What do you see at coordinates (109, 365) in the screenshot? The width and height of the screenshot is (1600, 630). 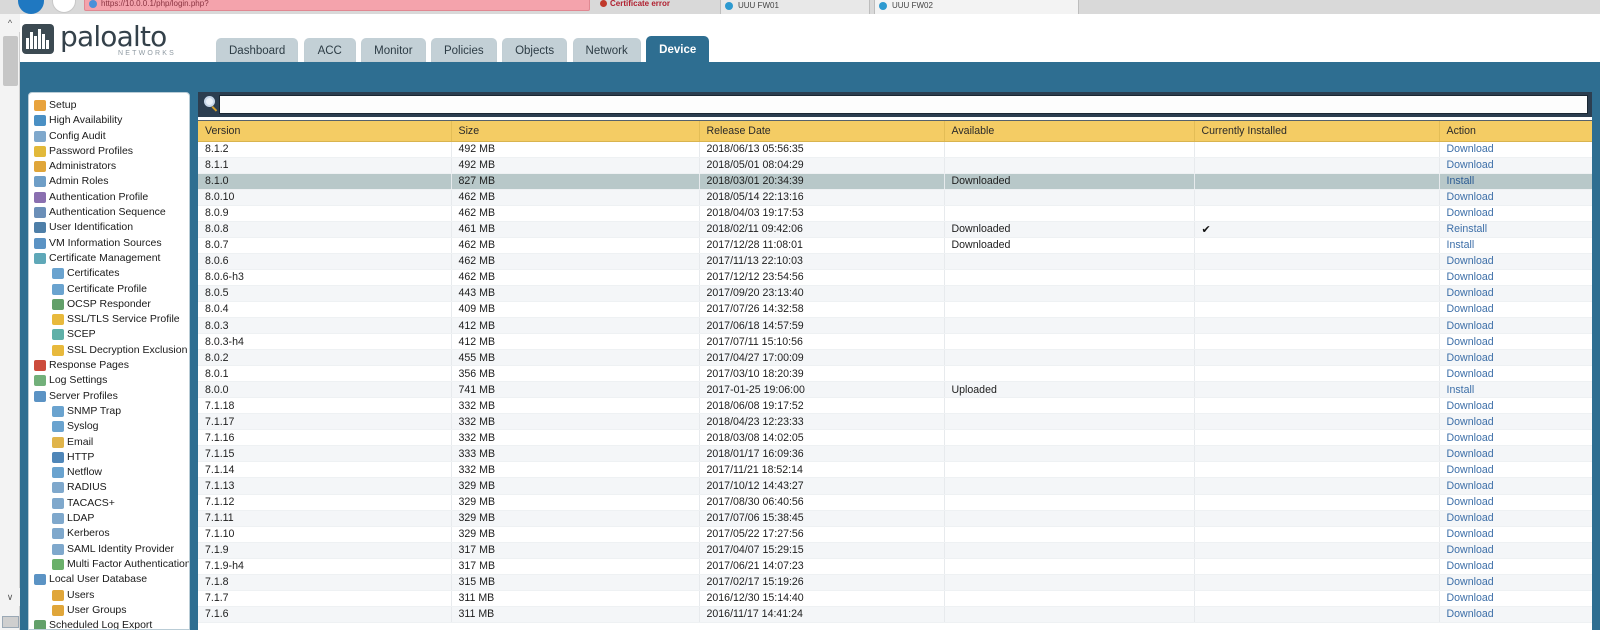 I see `sidebar-item-response-pages: Response Pages` at bounding box center [109, 365].